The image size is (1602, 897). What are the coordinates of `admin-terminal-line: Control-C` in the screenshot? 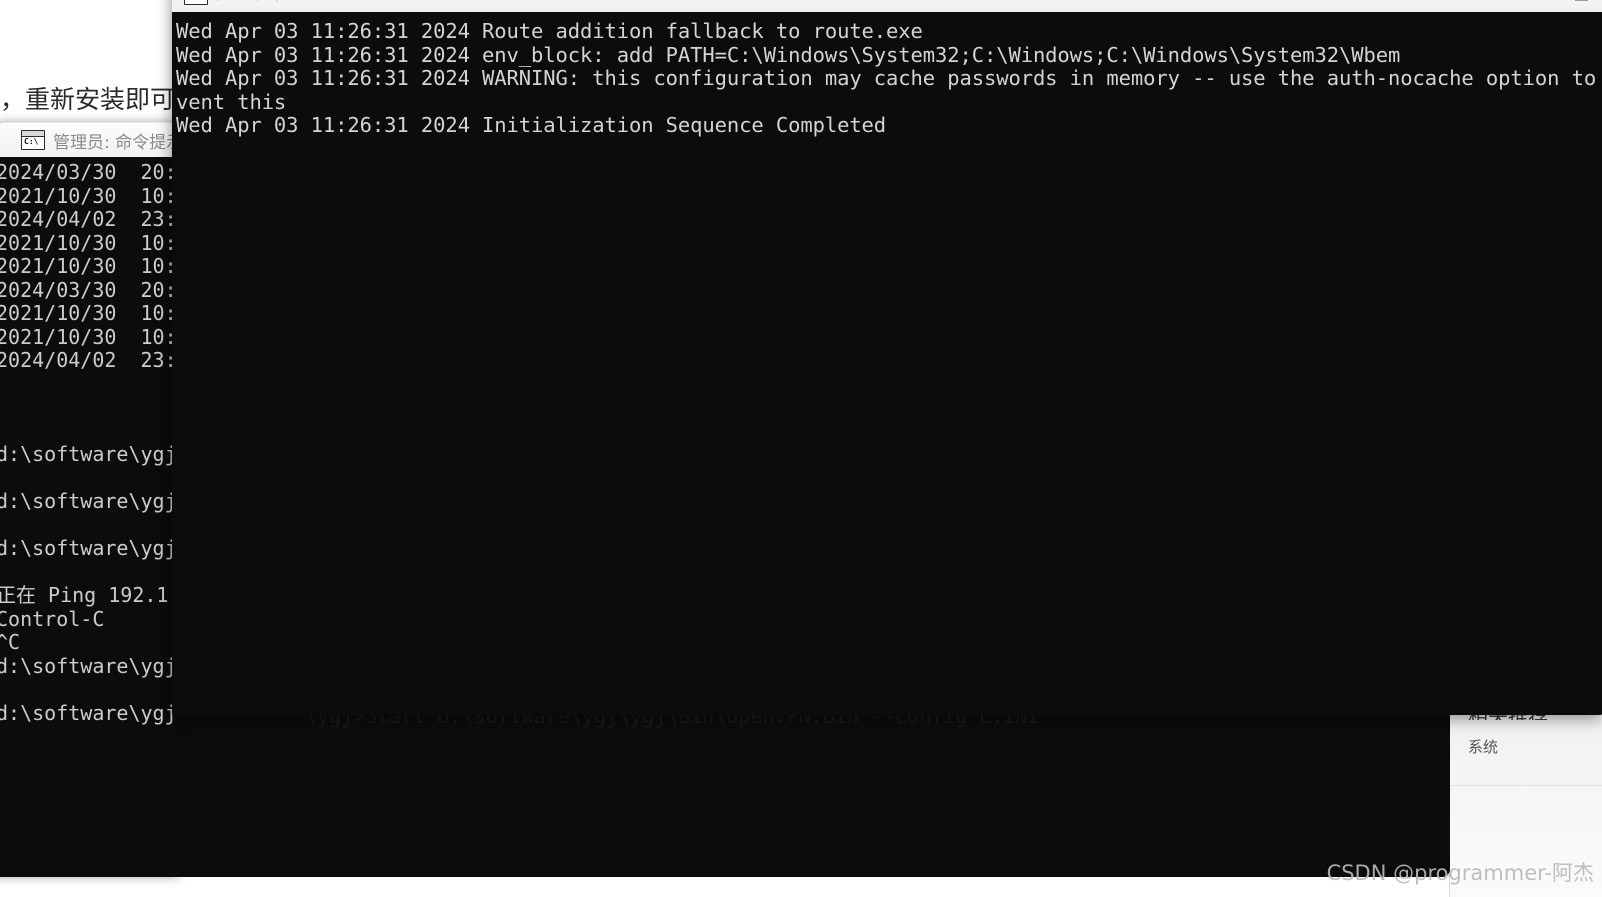 It's located at (52, 618).